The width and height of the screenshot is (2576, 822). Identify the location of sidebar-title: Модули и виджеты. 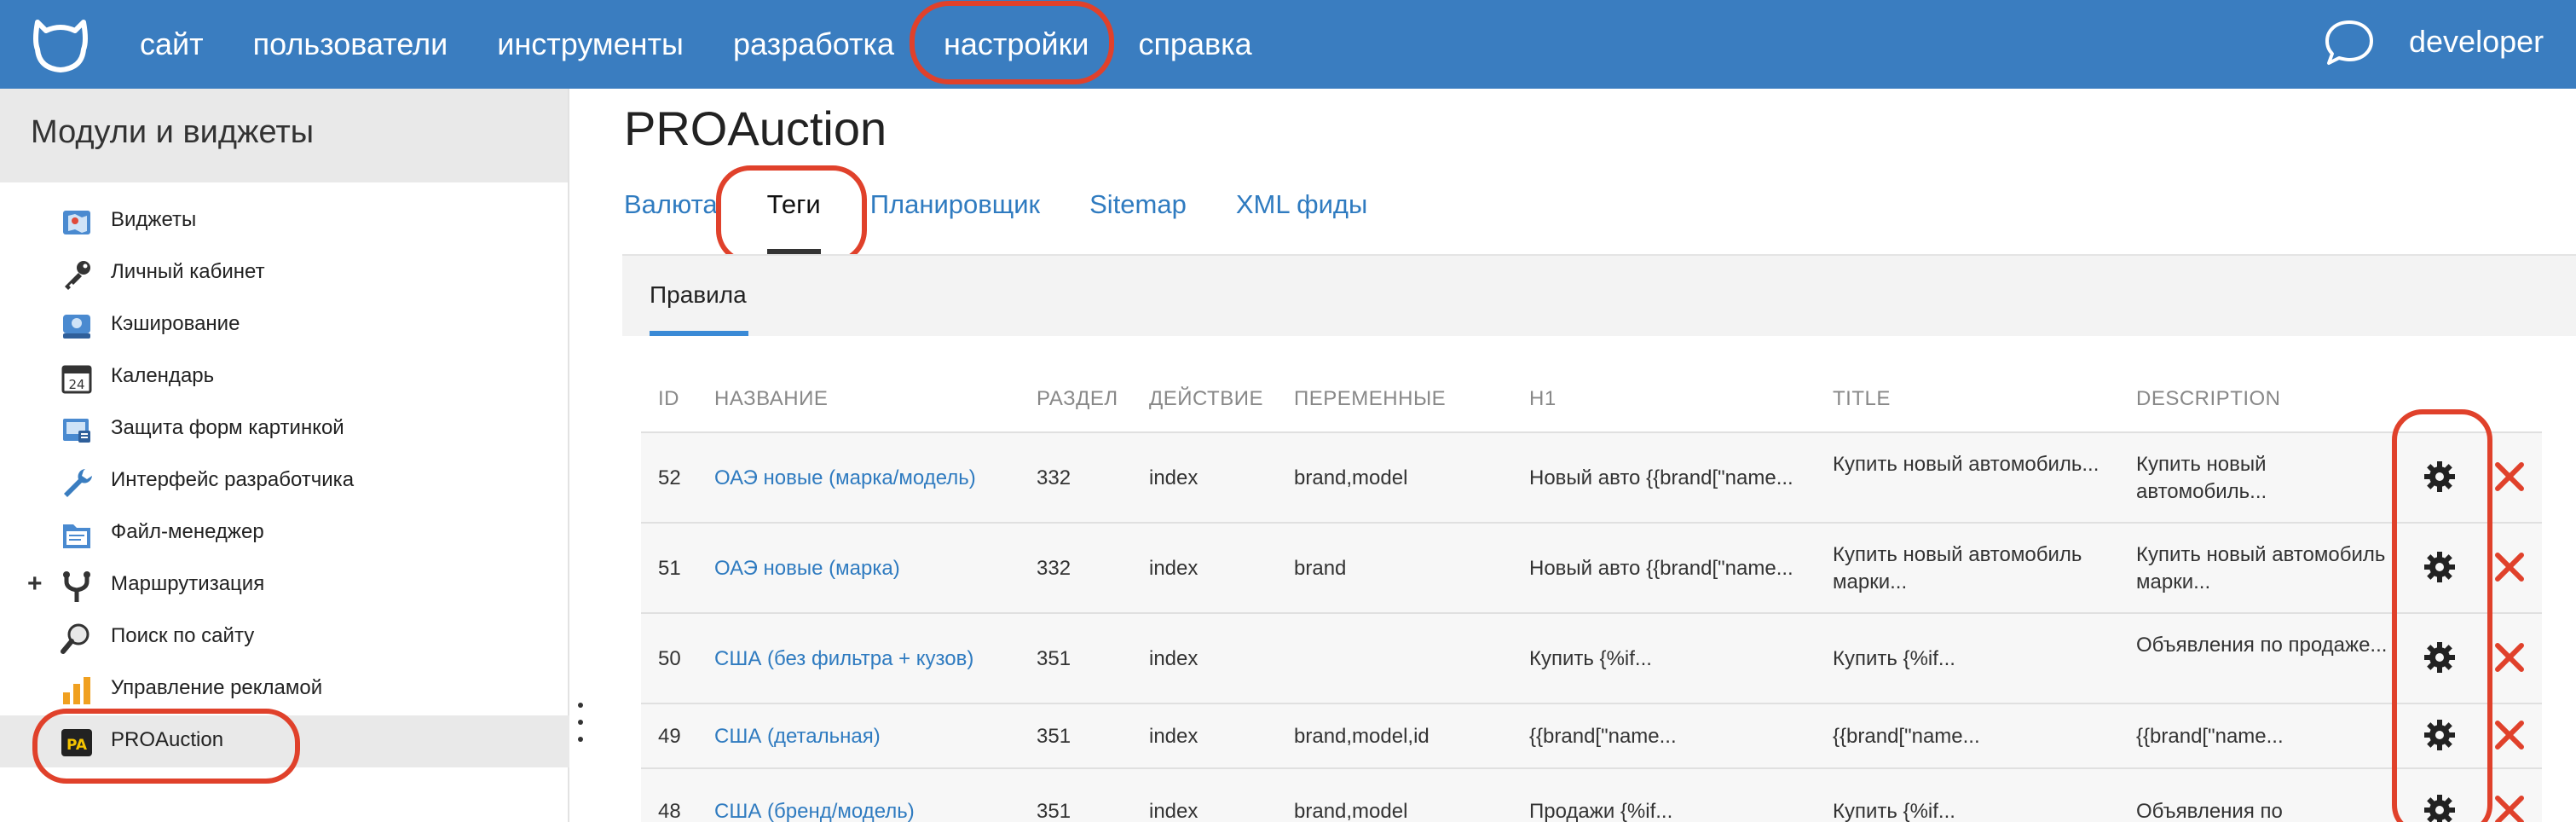
(284, 135).